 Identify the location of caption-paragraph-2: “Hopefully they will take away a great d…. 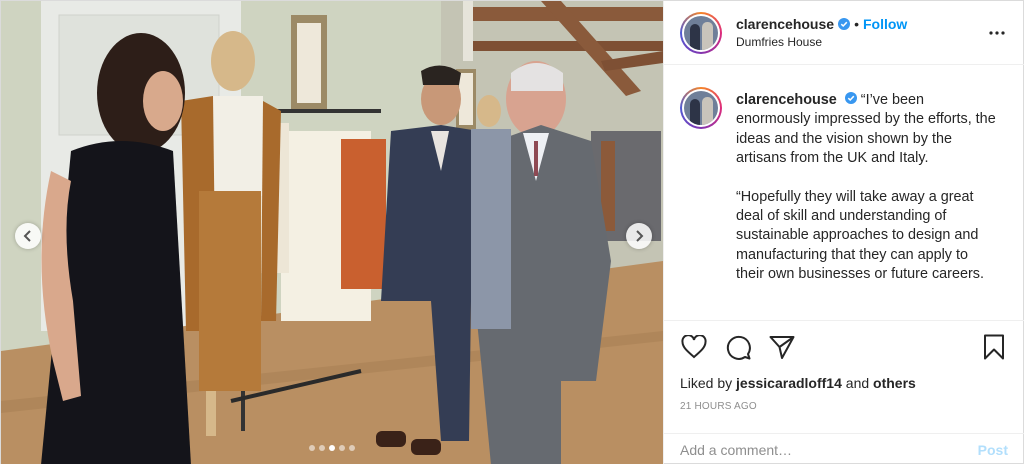
(860, 235).